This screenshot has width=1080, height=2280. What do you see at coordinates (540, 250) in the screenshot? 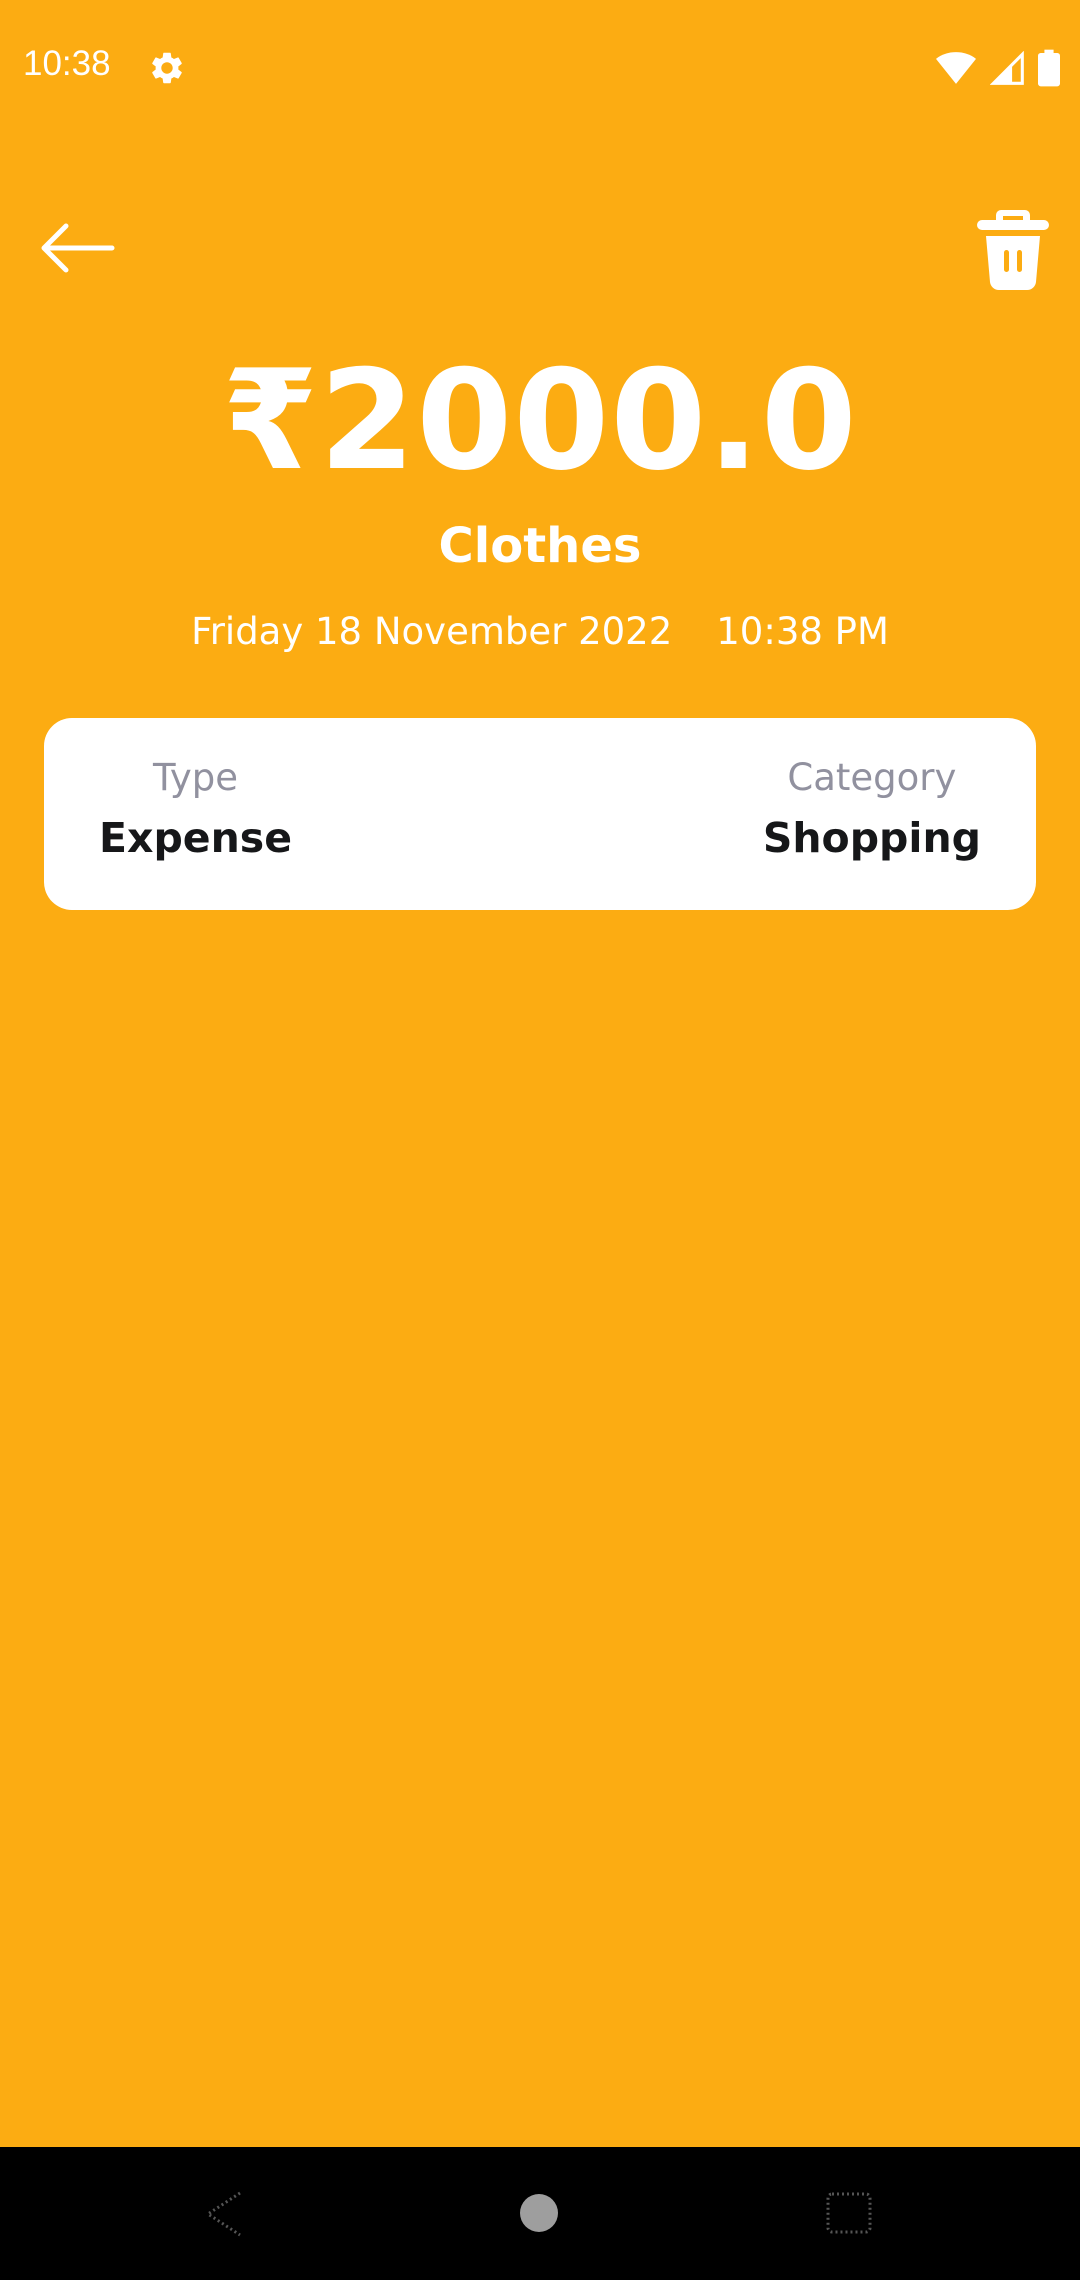
I see `top-app-bar` at bounding box center [540, 250].